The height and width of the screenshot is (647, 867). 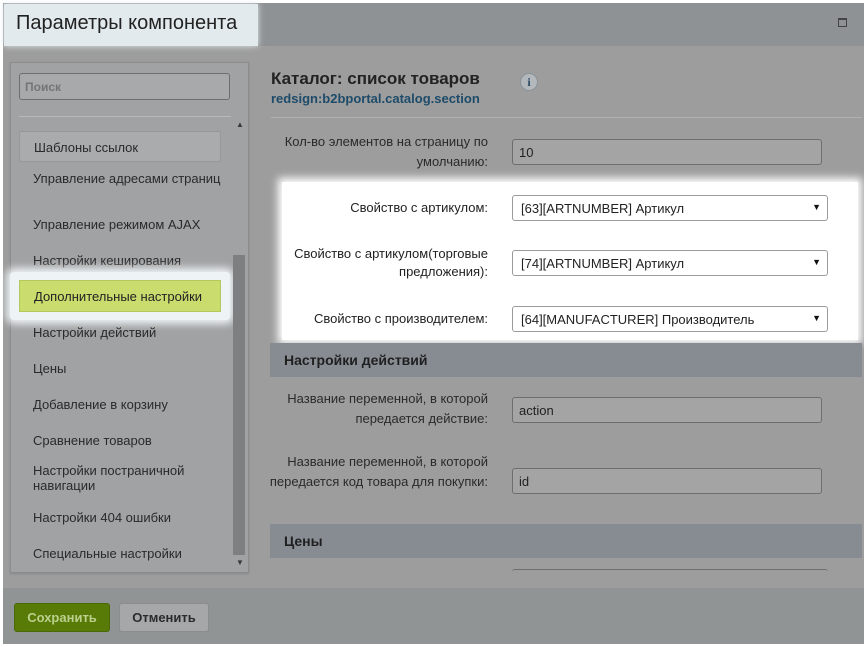 What do you see at coordinates (638, 319) in the screenshot?
I see `select-value: [64][MANUFACTURER] Производитель` at bounding box center [638, 319].